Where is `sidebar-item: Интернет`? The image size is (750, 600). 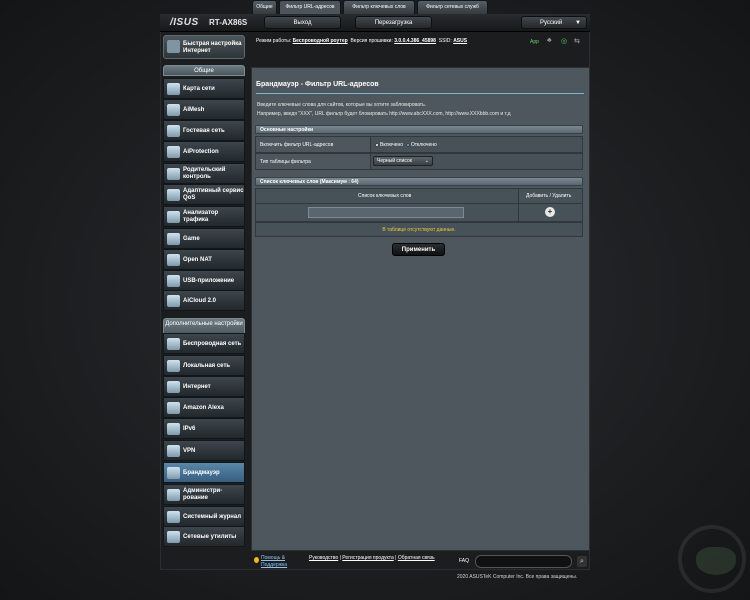
sidebar-item: Интернет is located at coordinates (204, 386).